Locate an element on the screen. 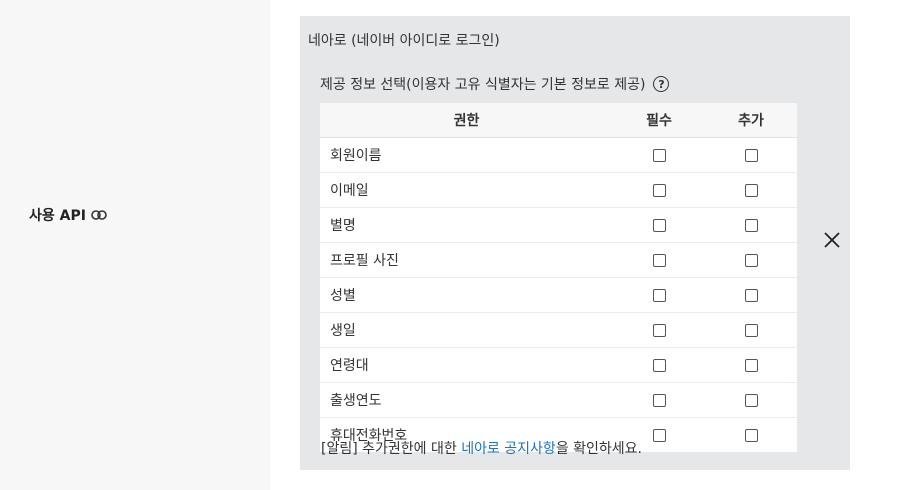 The image size is (911, 490). table-row: 이메일 is located at coordinates (558, 190).